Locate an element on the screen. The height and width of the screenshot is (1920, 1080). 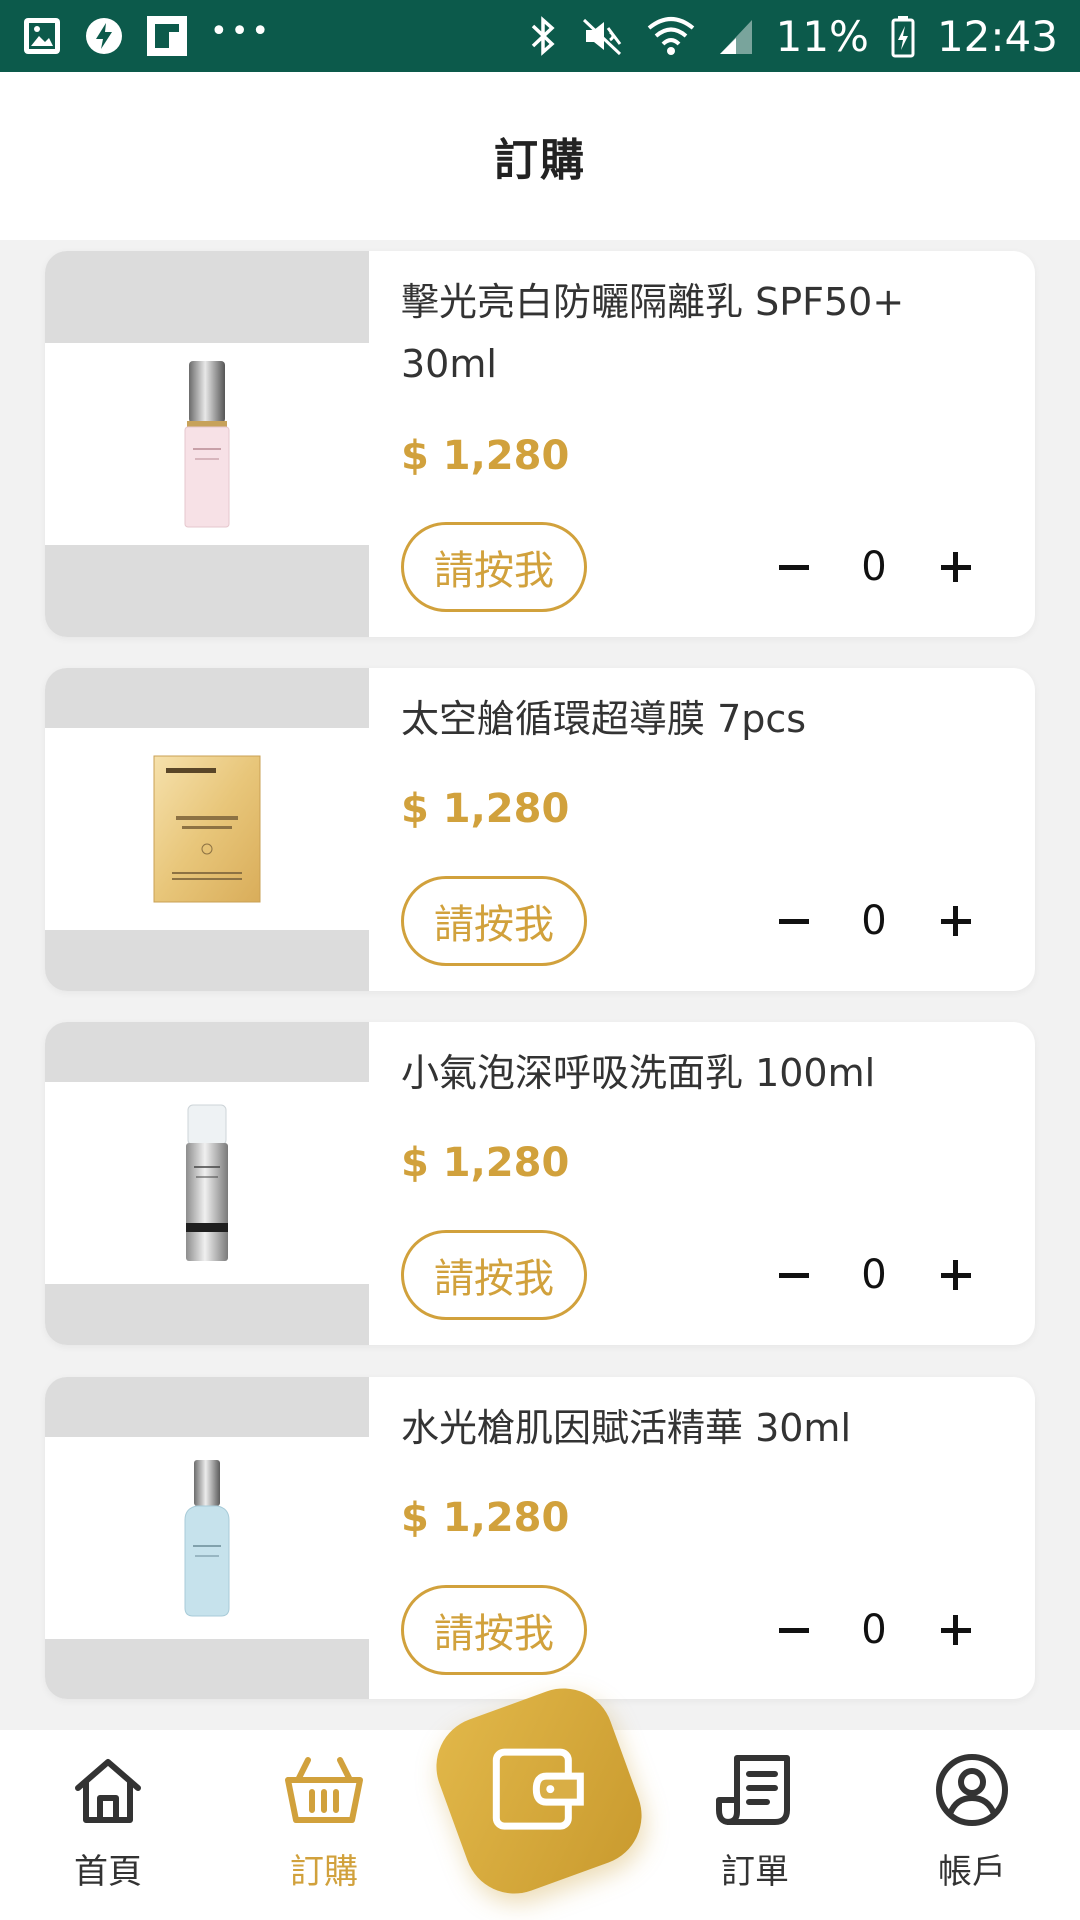
nav-label-order: 訂購 is located at coordinates (324, 1872).